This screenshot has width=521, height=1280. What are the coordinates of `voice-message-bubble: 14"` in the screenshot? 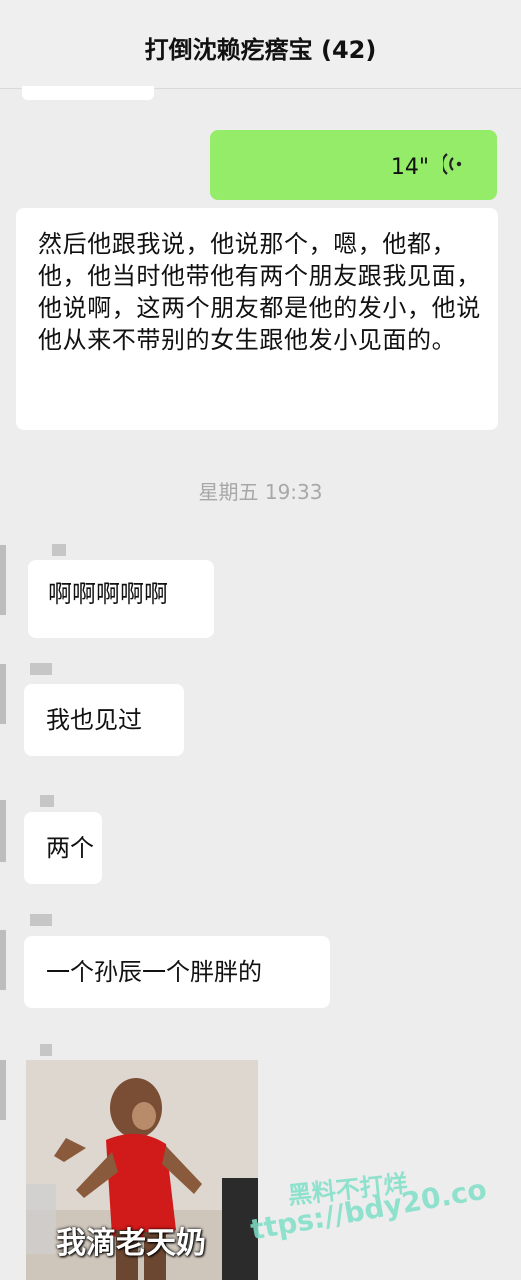 It's located at (353, 165).